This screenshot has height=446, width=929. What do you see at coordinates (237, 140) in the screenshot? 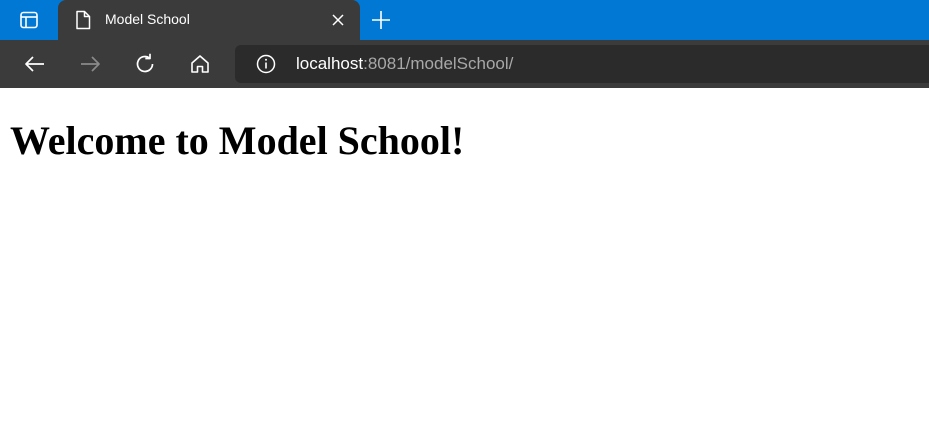
I see `page-title: Welcome to Model School!` at bounding box center [237, 140].